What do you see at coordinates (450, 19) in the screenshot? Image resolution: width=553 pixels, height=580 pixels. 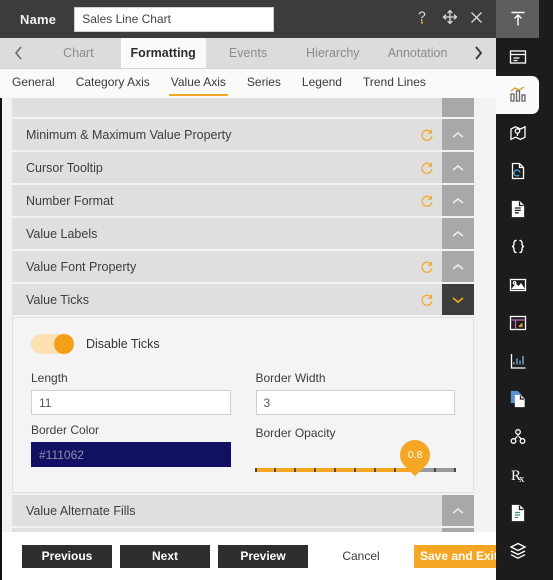 I see `move-arrows-icon` at bounding box center [450, 19].